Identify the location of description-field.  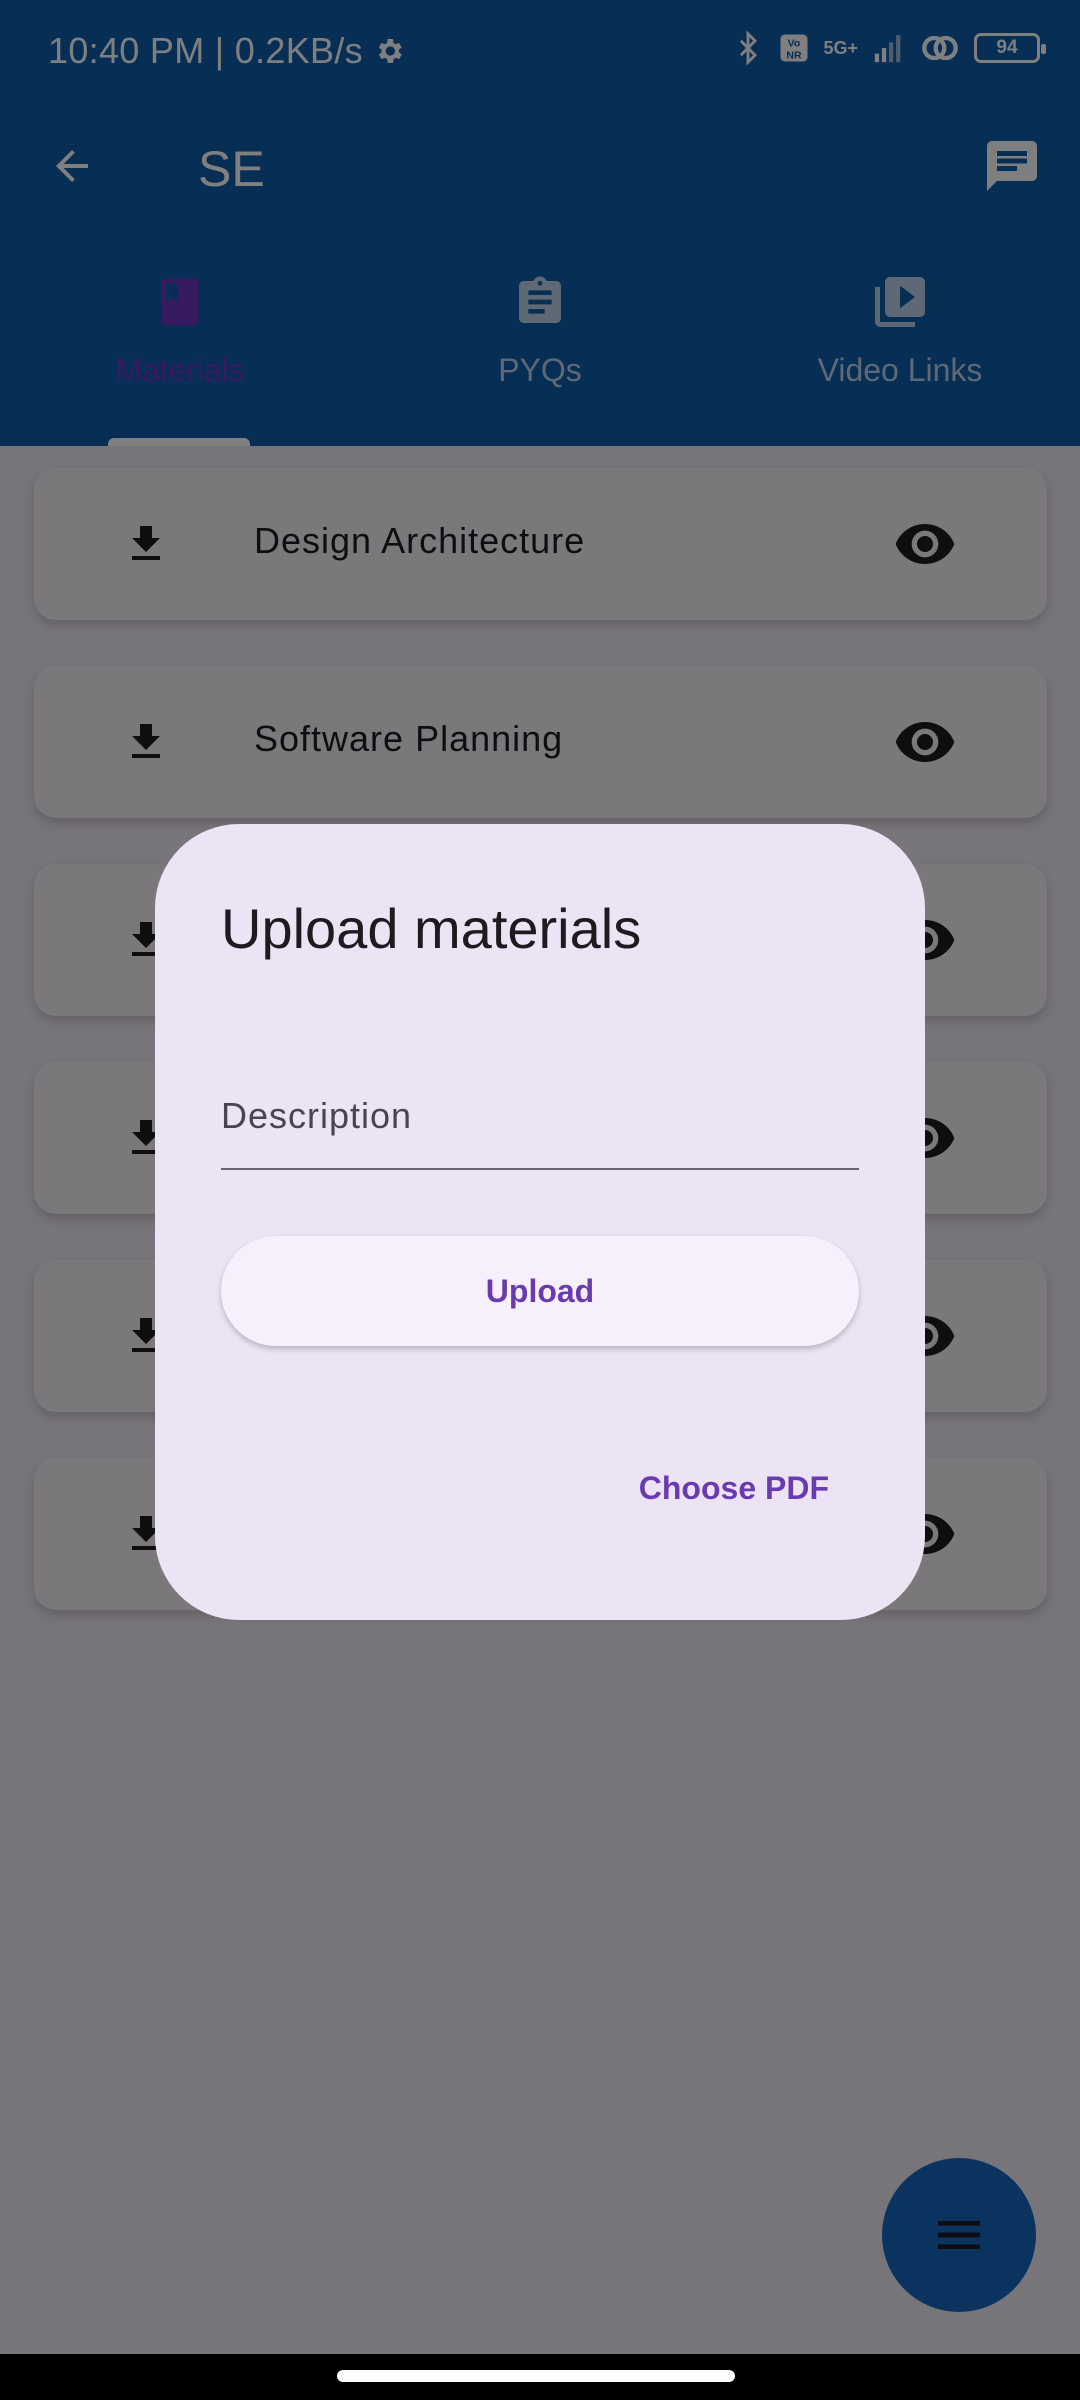
(540, 1113).